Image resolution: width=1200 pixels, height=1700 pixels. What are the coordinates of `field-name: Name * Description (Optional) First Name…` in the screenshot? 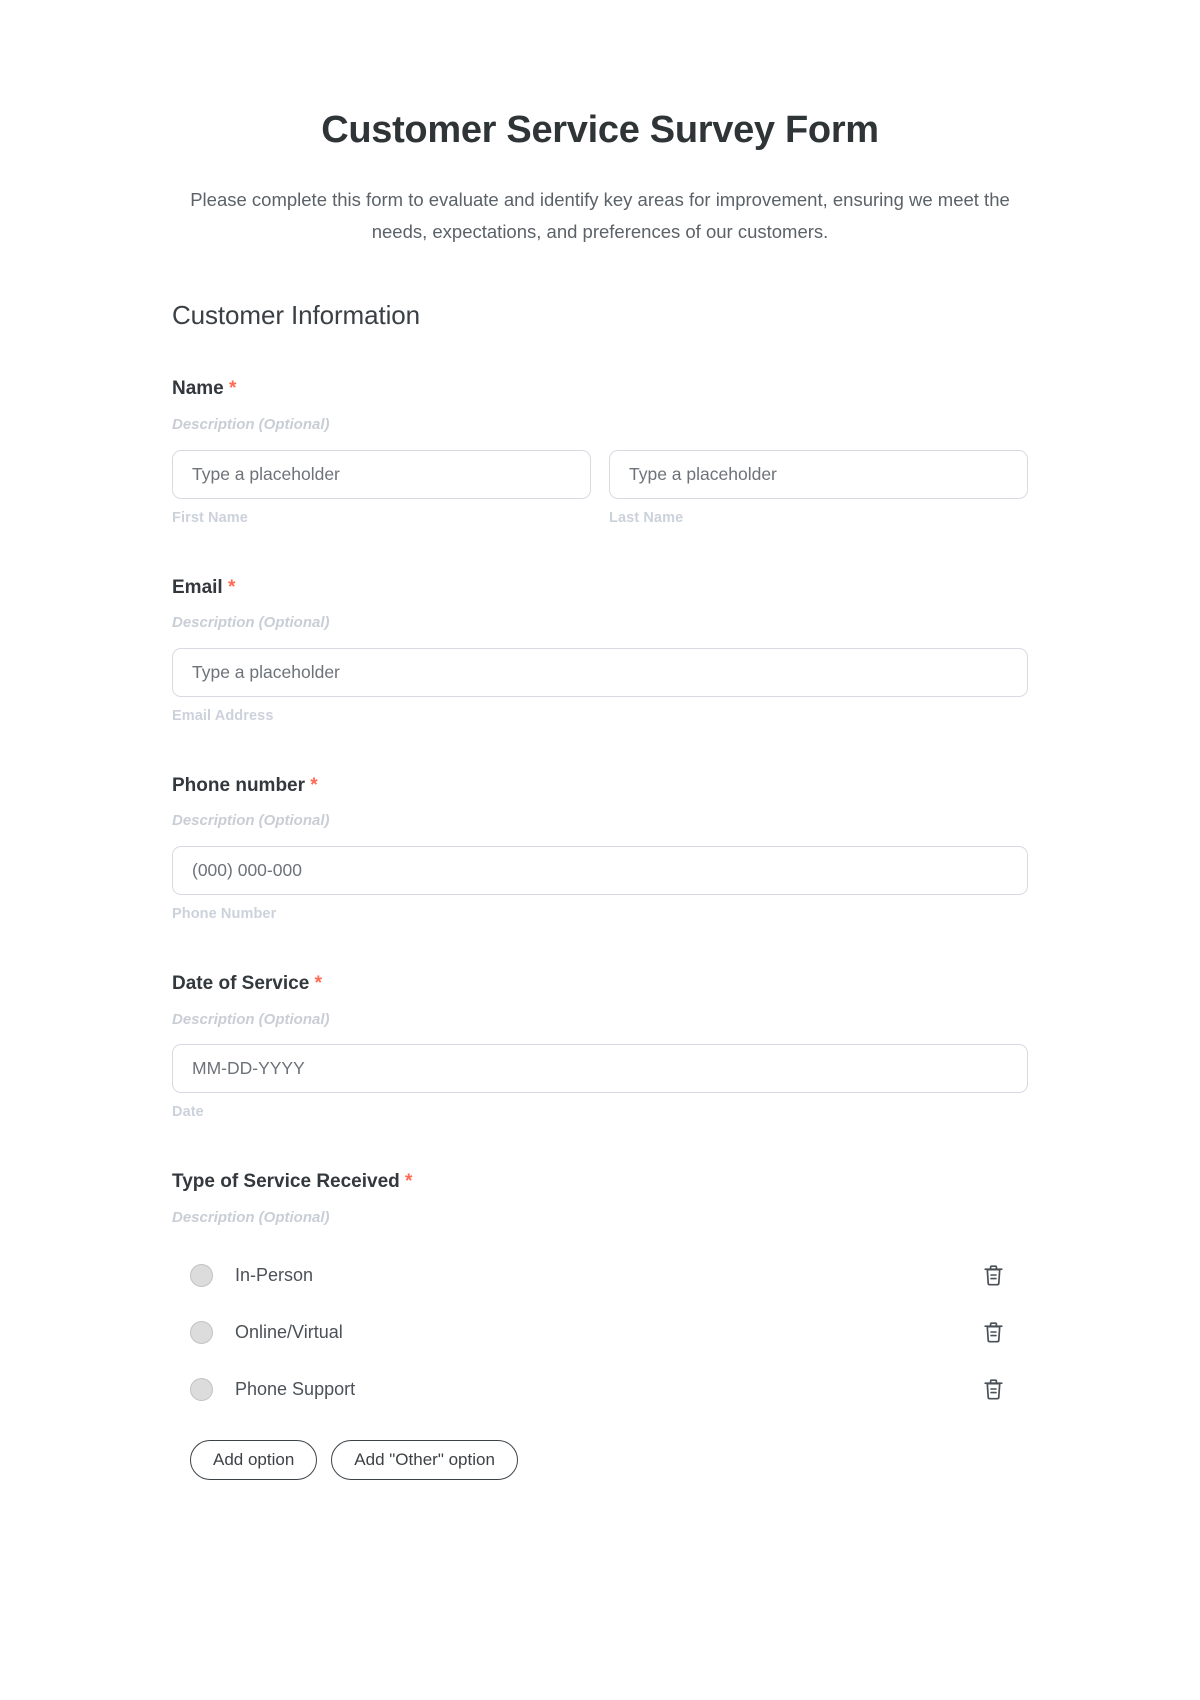 It's located at (600, 451).